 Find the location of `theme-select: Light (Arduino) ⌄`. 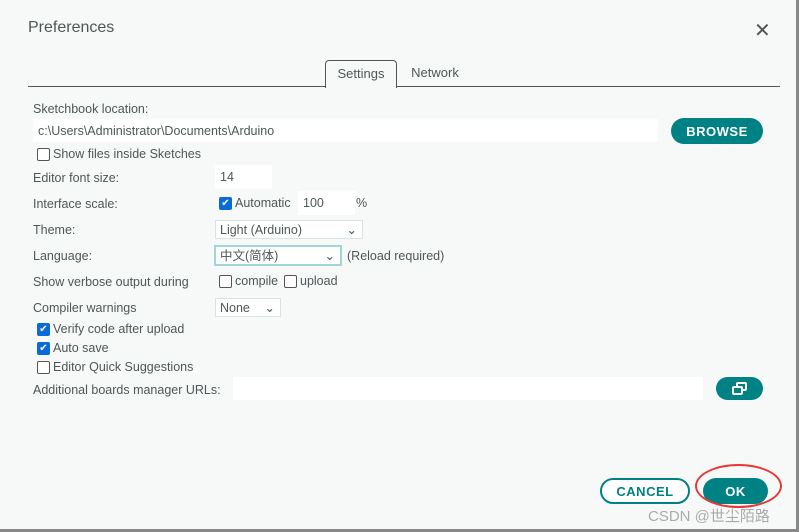

theme-select: Light (Arduino) ⌄ is located at coordinates (289, 229).